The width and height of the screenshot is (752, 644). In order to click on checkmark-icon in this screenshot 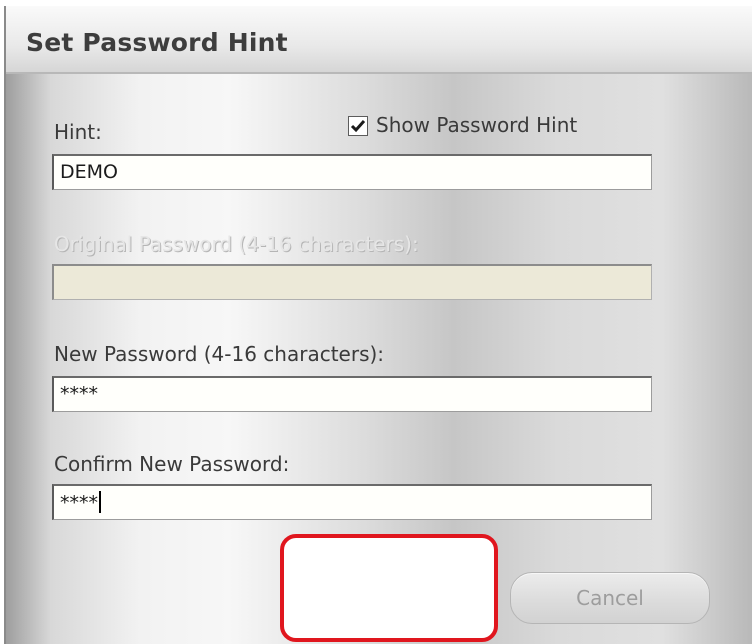, I will do `click(358, 126)`.